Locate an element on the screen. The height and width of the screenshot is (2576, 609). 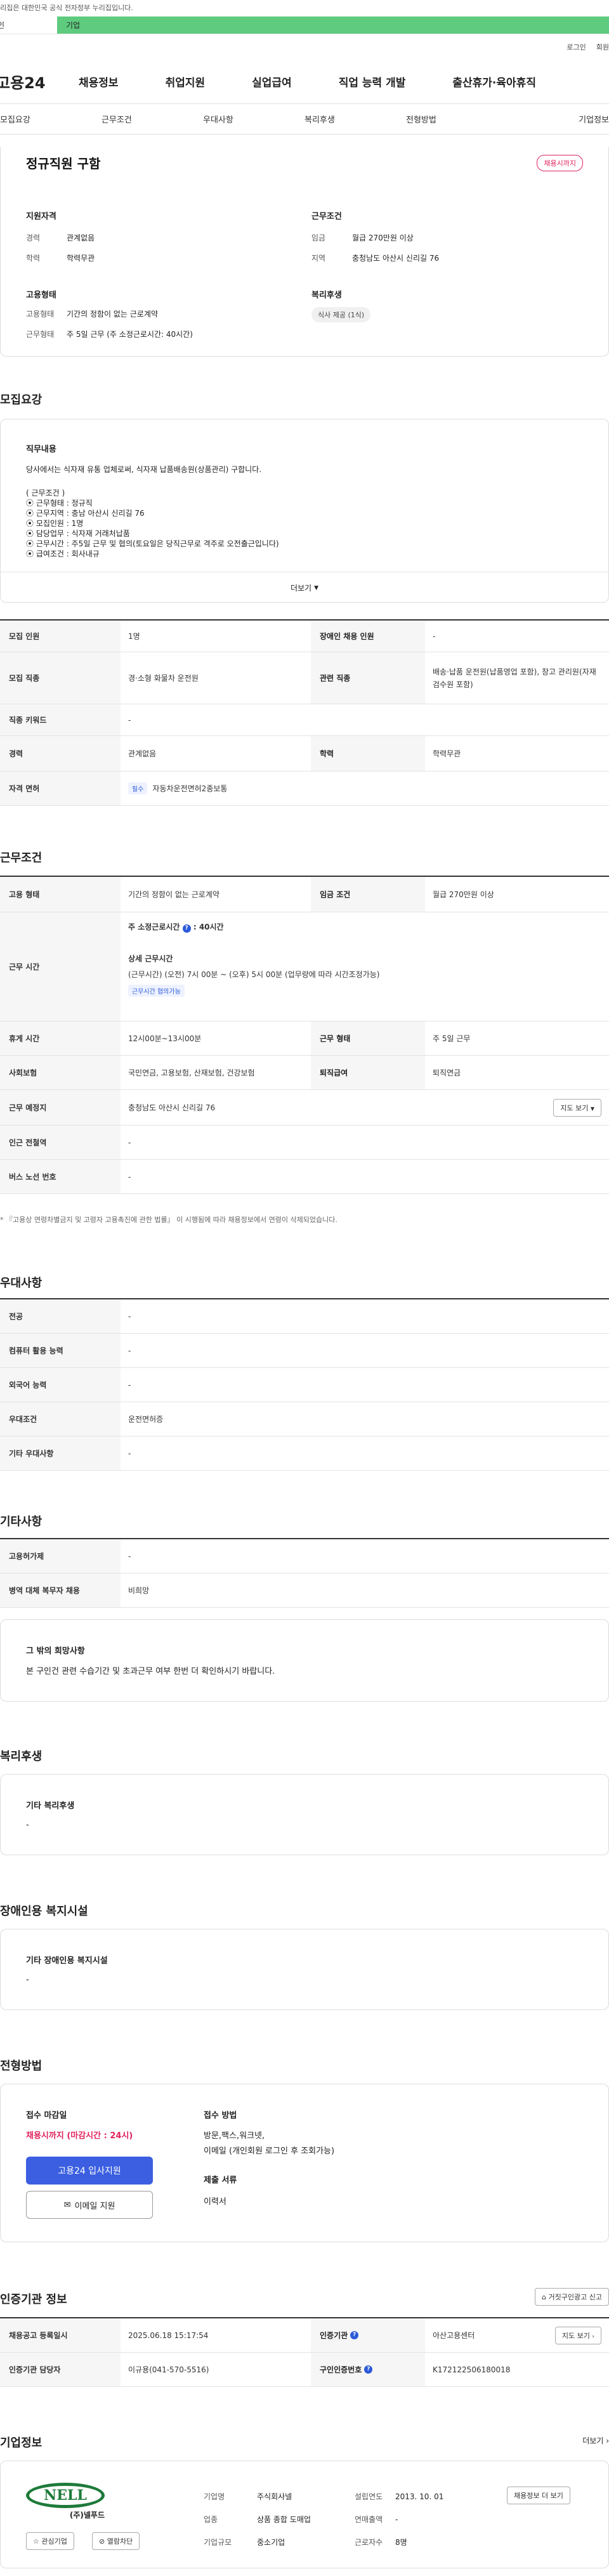
emp-value: 기간의 정함이 없는 근로계약 is located at coordinates (112, 314).